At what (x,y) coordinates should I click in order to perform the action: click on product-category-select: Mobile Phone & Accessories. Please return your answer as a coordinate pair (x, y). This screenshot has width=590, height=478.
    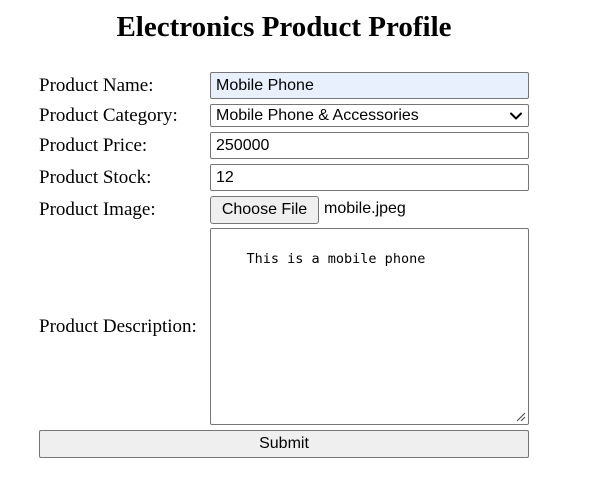
    Looking at the image, I should click on (369, 115).